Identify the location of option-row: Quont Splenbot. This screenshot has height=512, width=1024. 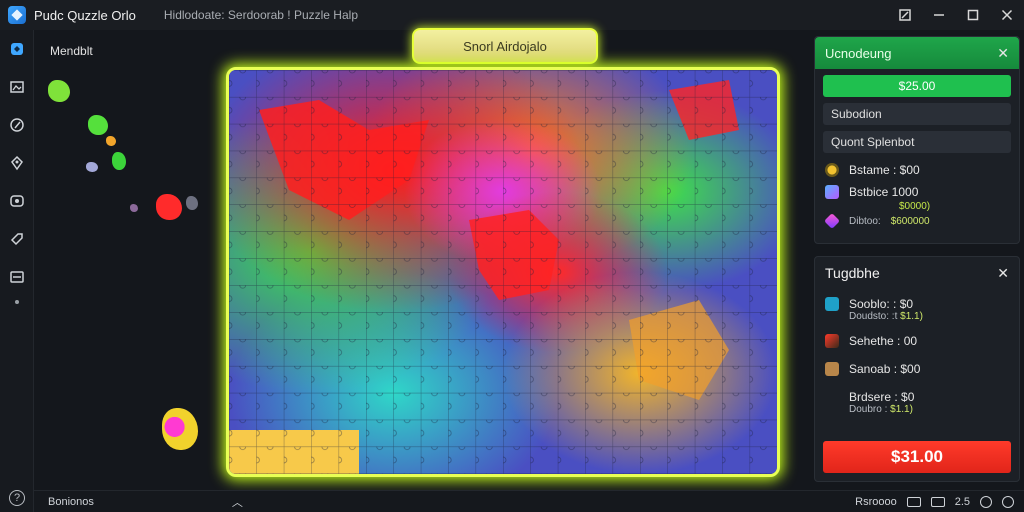
(917, 142).